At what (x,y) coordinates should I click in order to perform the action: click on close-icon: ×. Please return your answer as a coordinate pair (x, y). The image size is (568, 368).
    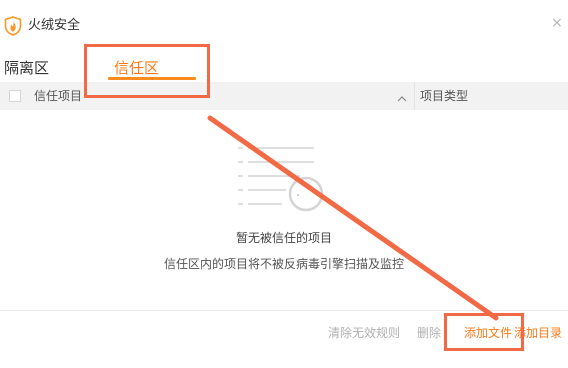
    Looking at the image, I should click on (557, 23).